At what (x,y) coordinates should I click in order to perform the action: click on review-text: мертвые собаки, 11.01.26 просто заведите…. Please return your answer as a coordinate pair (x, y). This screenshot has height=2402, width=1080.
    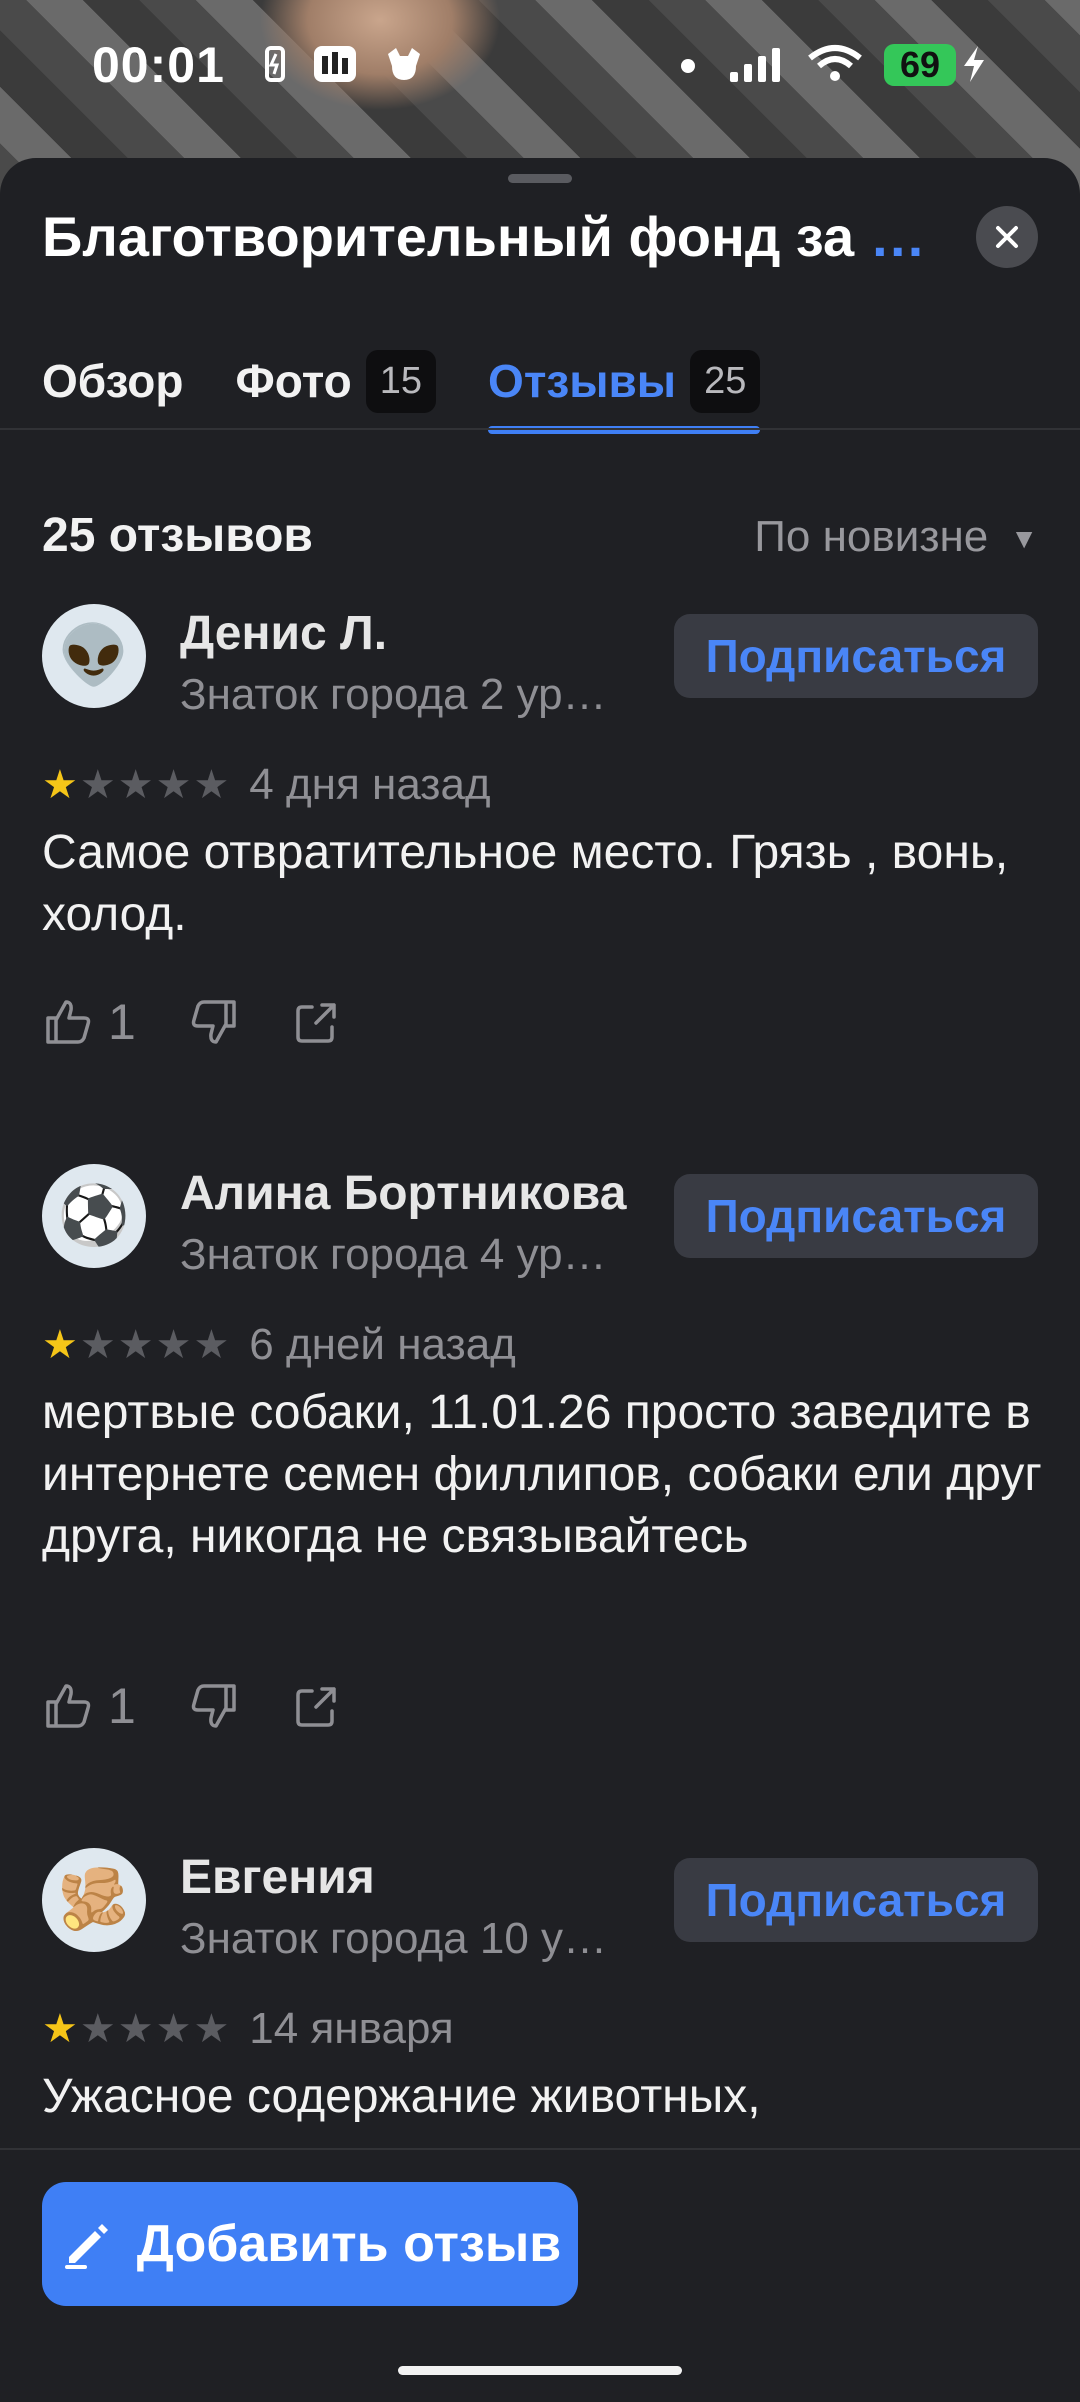
    Looking at the image, I should click on (542, 1474).